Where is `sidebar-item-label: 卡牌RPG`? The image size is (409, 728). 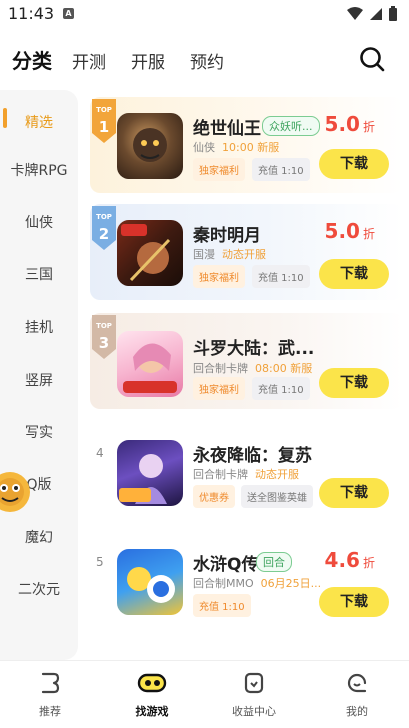 sidebar-item-label: 卡牌RPG is located at coordinates (39, 171).